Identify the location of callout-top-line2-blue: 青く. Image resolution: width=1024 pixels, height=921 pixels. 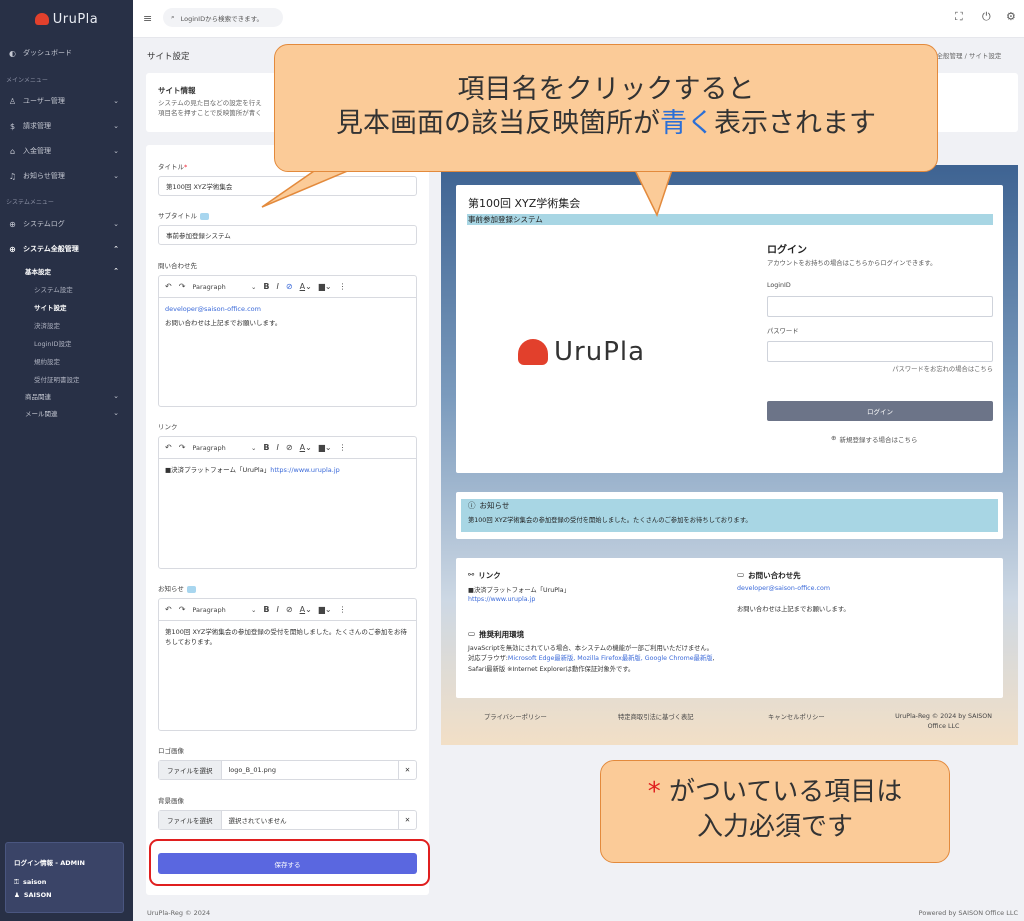
(687, 123).